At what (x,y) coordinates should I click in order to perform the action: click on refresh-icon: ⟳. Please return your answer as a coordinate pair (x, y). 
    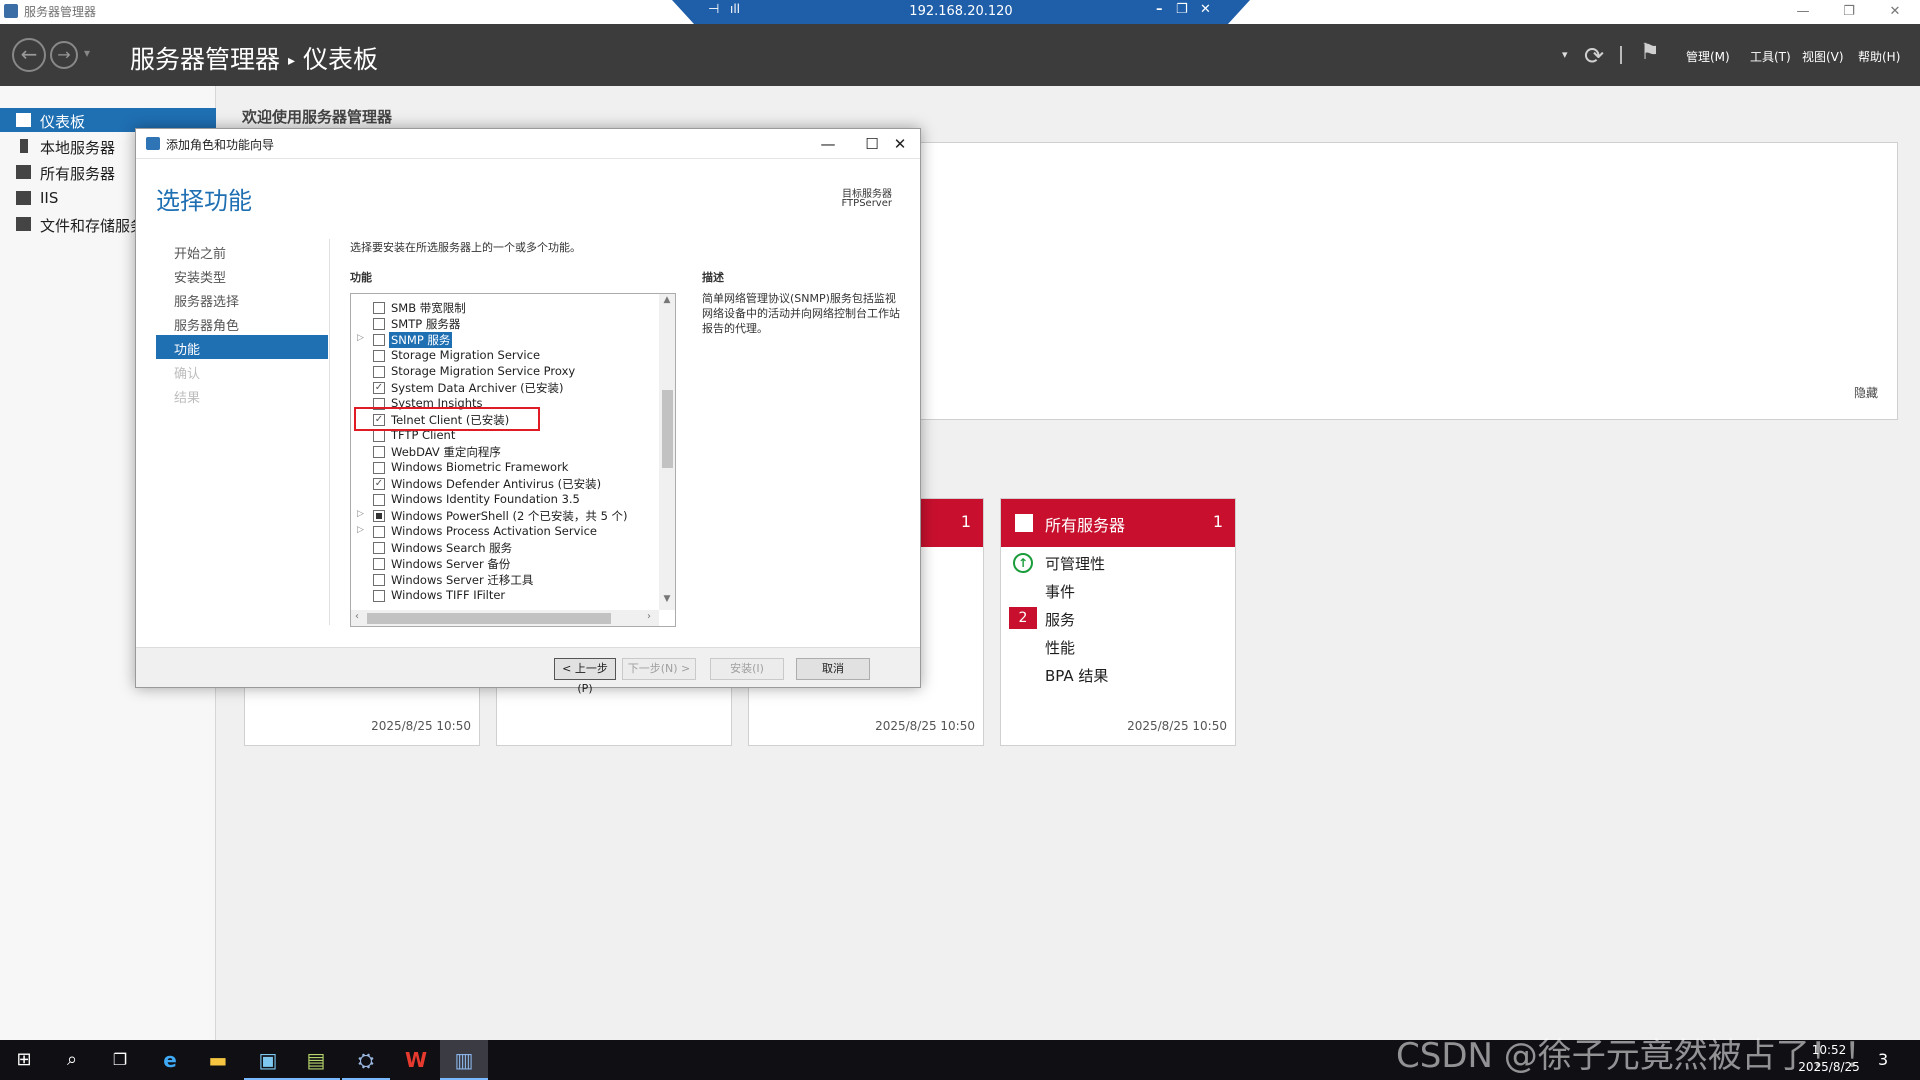
    Looking at the image, I should click on (1594, 56).